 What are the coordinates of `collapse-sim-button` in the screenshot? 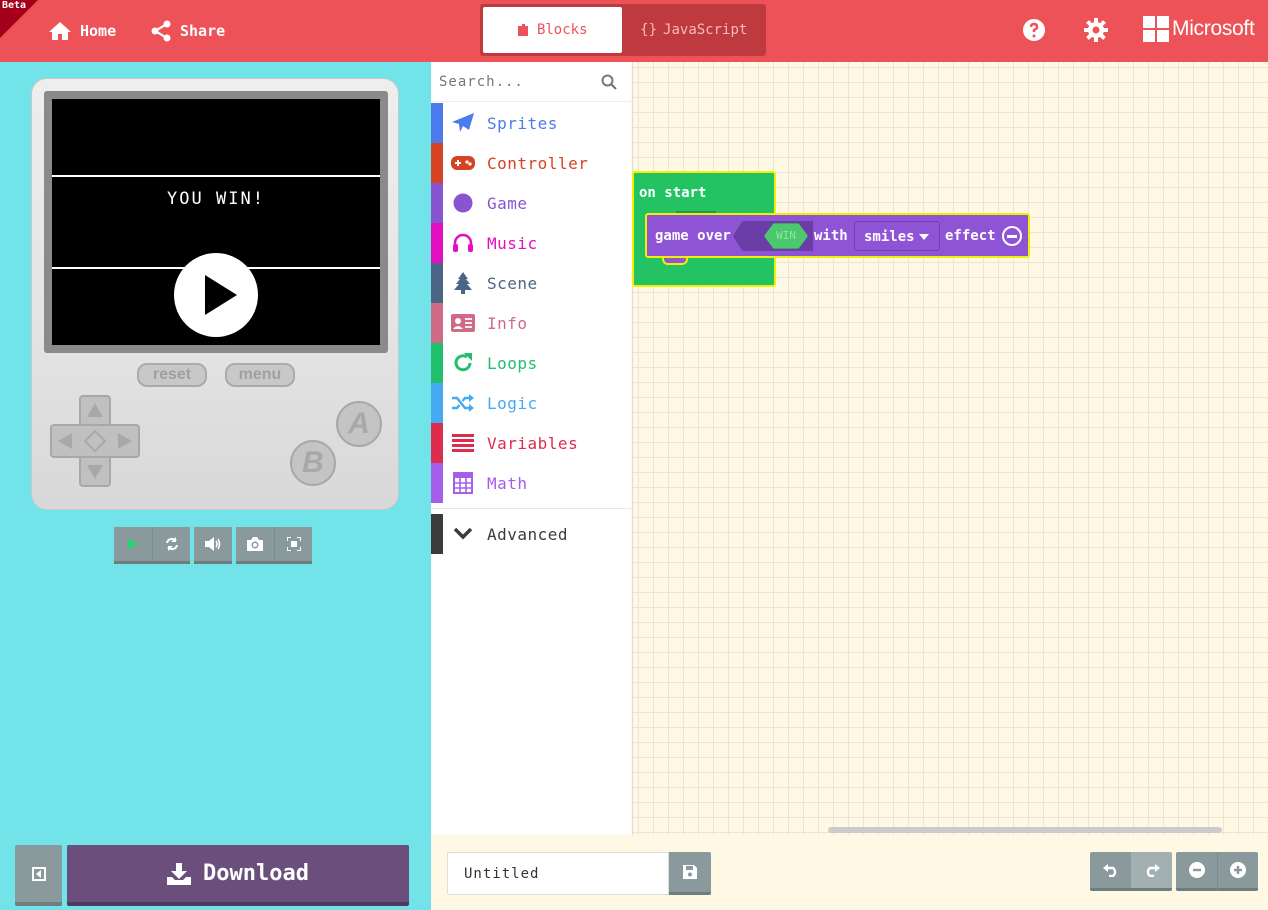 It's located at (38, 875).